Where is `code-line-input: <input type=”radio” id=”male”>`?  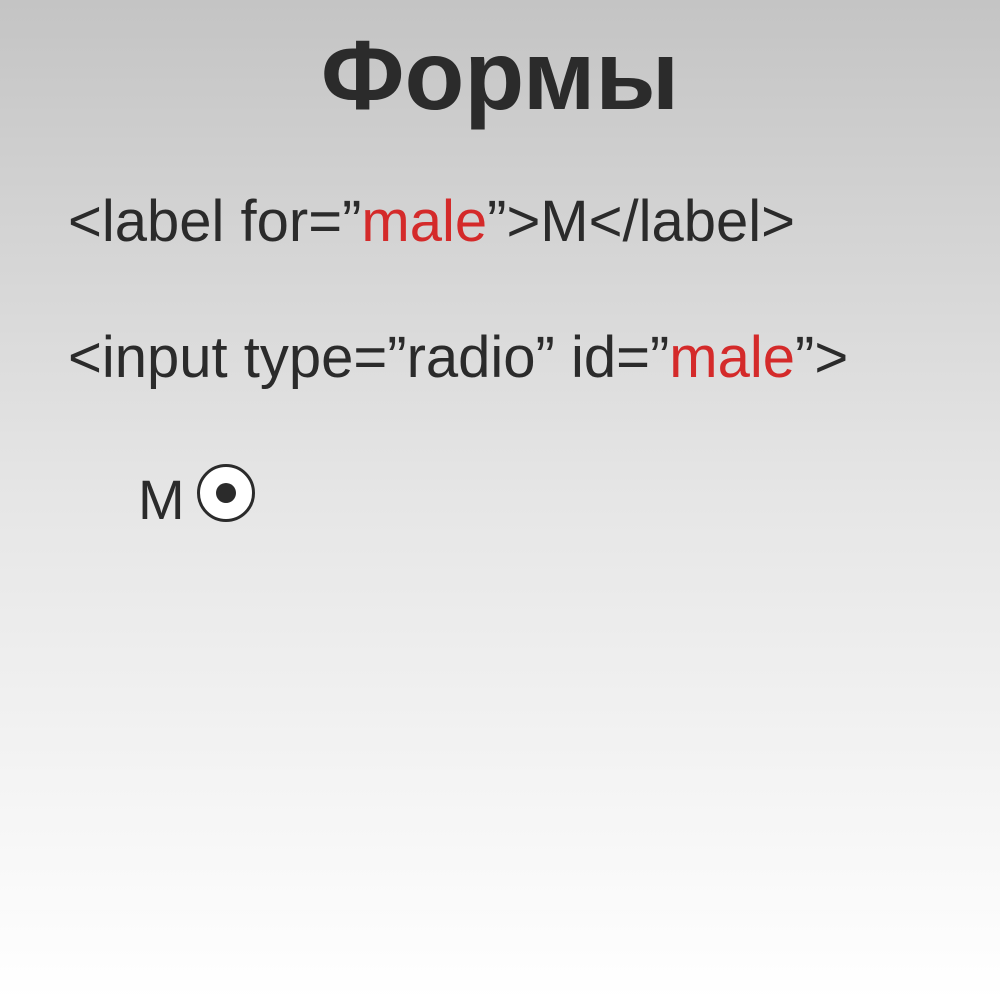 code-line-input: <input type=”radio” id=”male”> is located at coordinates (458, 358).